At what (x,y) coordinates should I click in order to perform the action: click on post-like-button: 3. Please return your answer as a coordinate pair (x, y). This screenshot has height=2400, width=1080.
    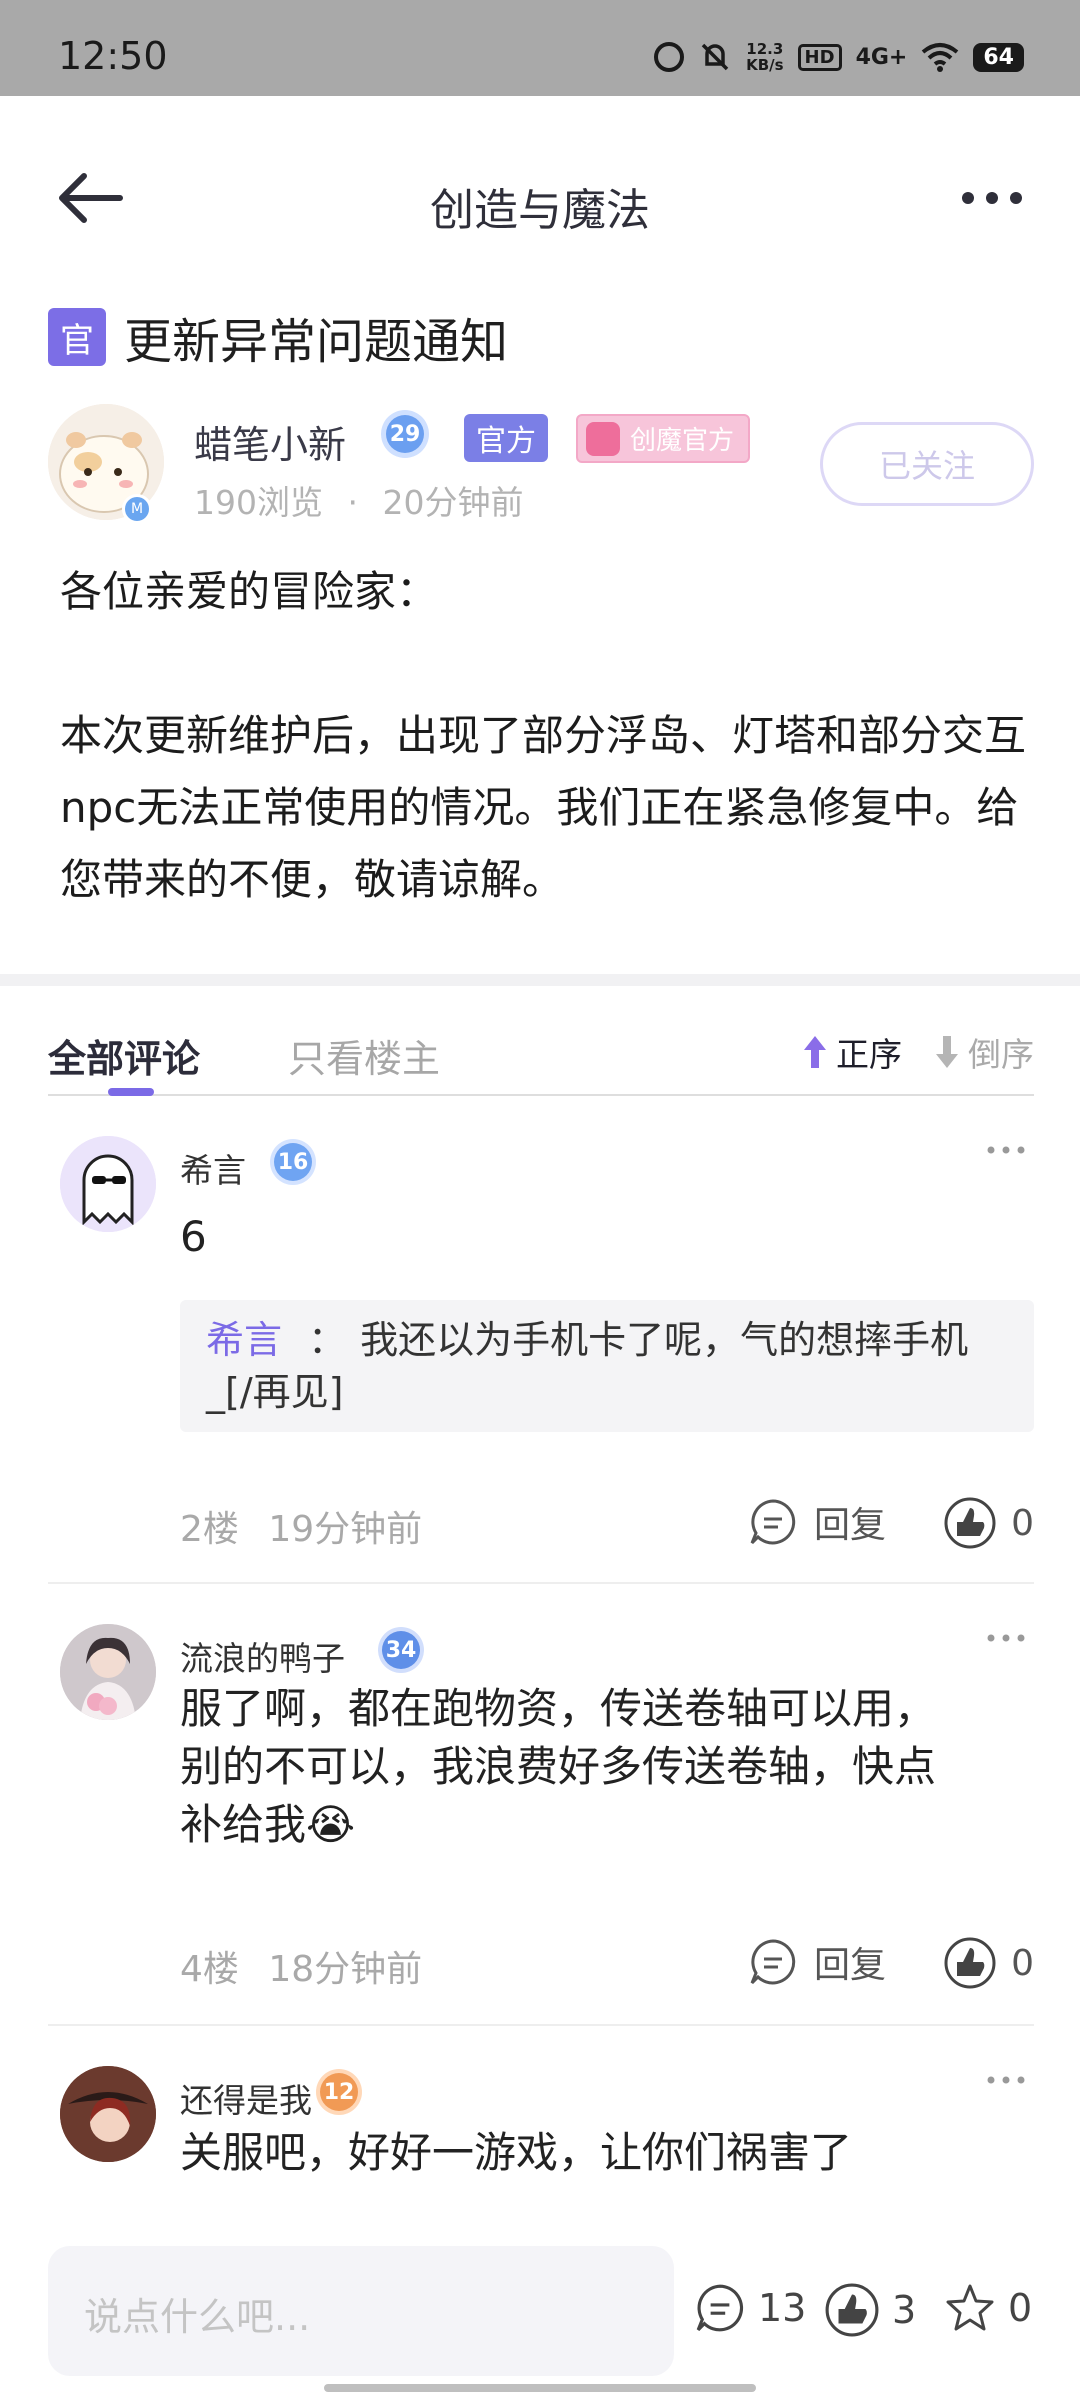
    Looking at the image, I should click on (870, 2310).